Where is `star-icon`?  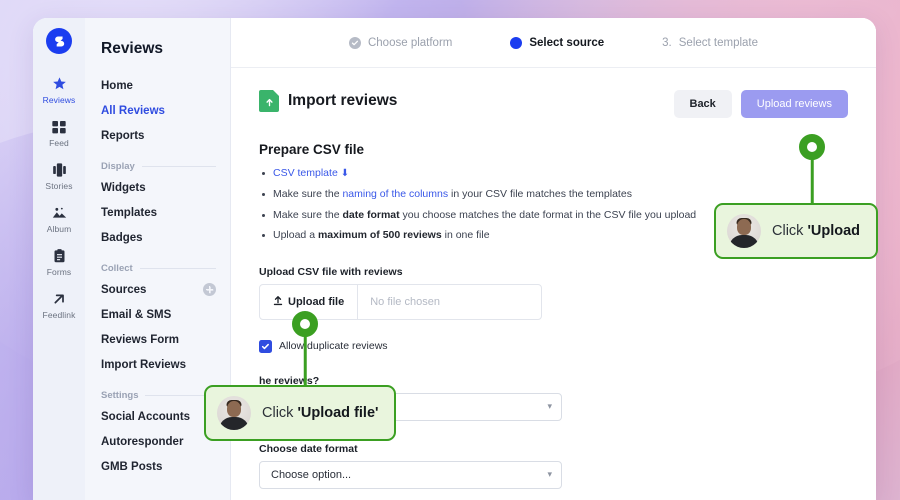
star-icon is located at coordinates (59, 83).